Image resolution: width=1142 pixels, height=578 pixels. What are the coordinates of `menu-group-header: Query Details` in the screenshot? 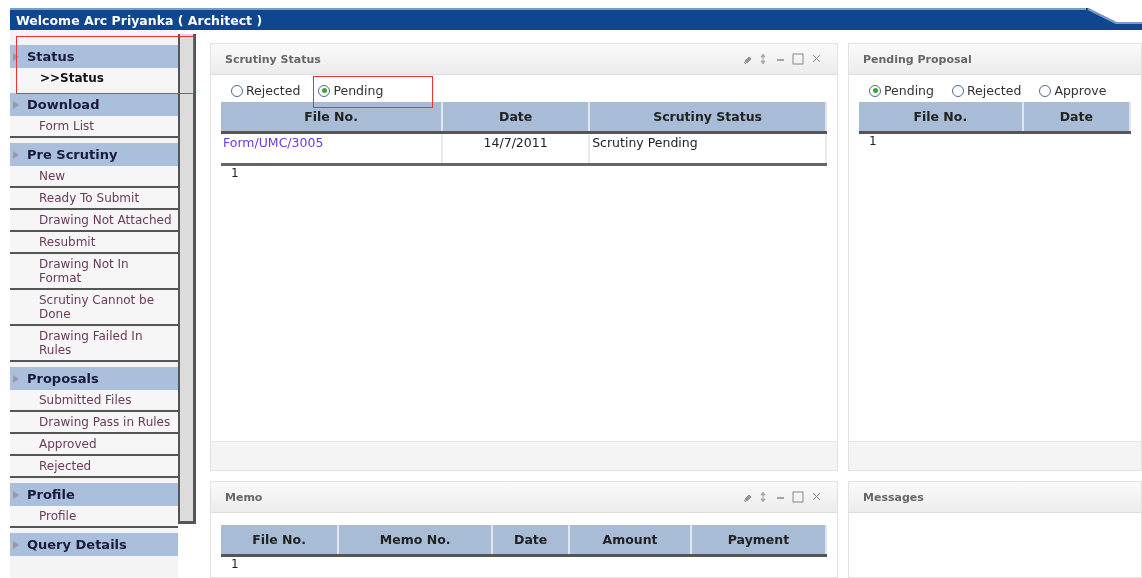 It's located at (94, 544).